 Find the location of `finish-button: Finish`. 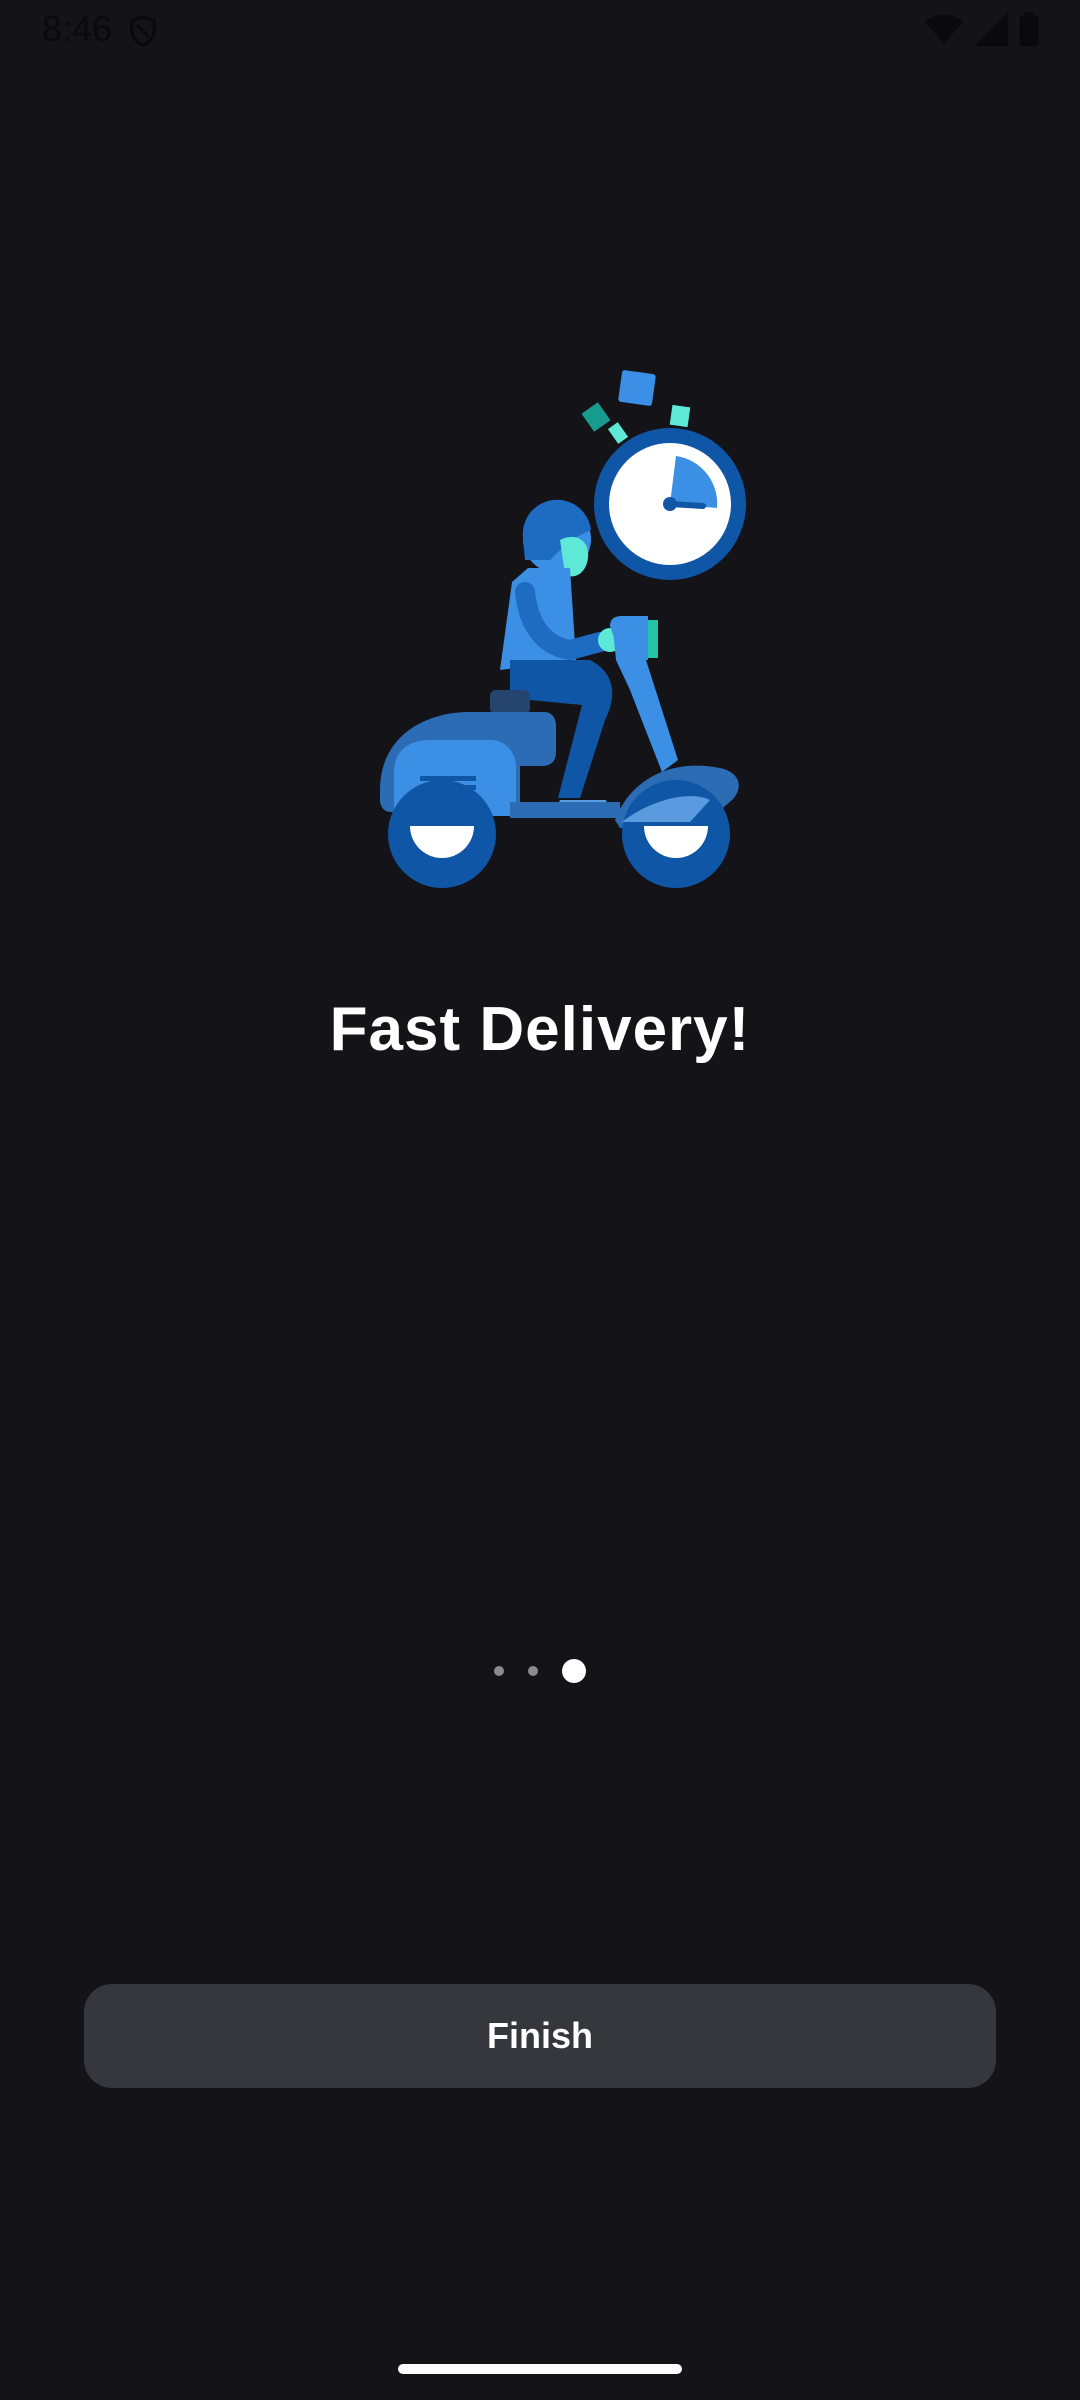

finish-button: Finish is located at coordinates (540, 2036).